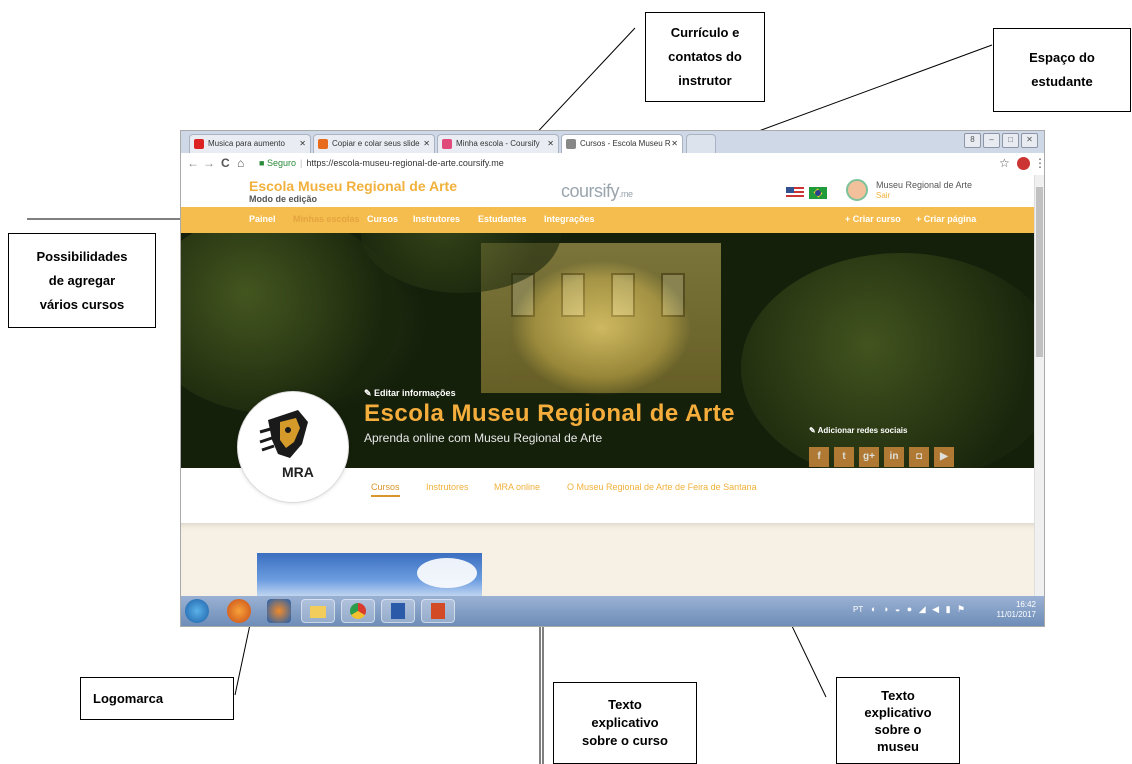 Image resolution: width=1132 pixels, height=764 pixels. I want to click on callout-texto-curso: Texto explicativo sobre o curso, so click(625, 723).